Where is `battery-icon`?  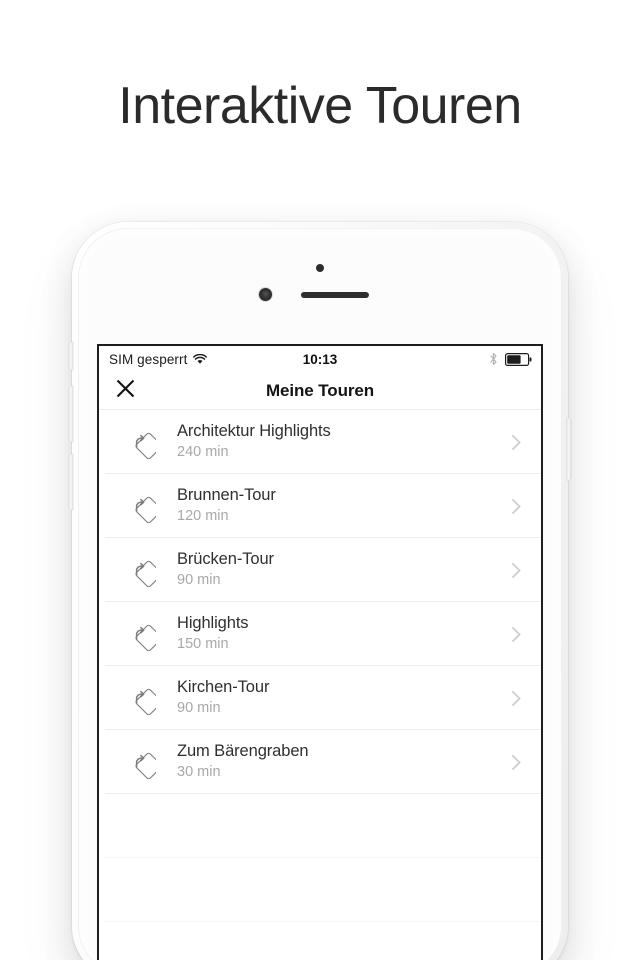
battery-icon is located at coordinates (518, 359).